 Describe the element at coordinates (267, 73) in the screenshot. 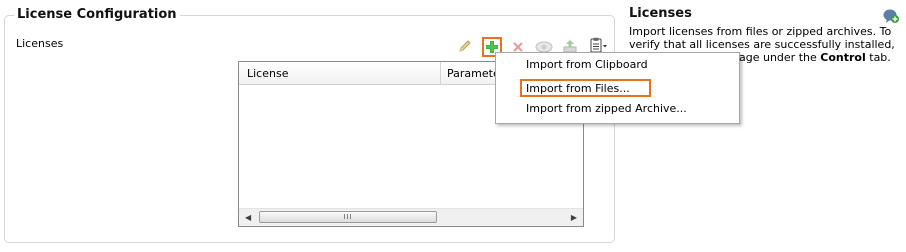

I see `column-license: License` at that location.